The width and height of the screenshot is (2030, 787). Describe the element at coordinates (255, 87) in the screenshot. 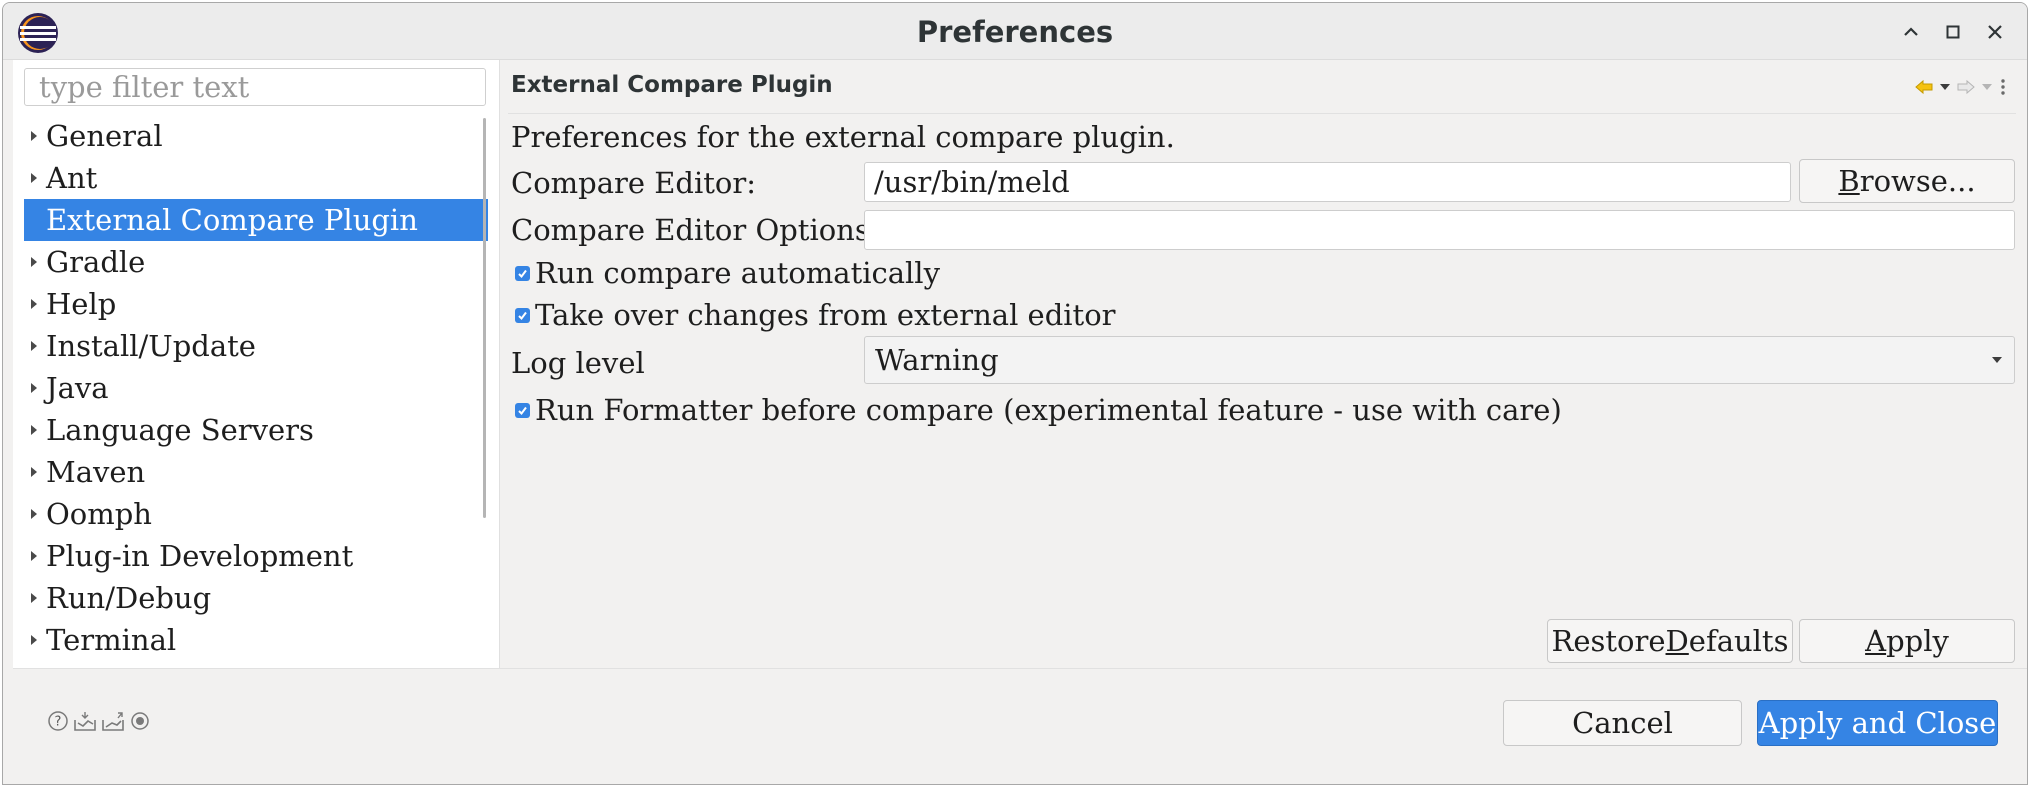

I see `filter-input` at that location.